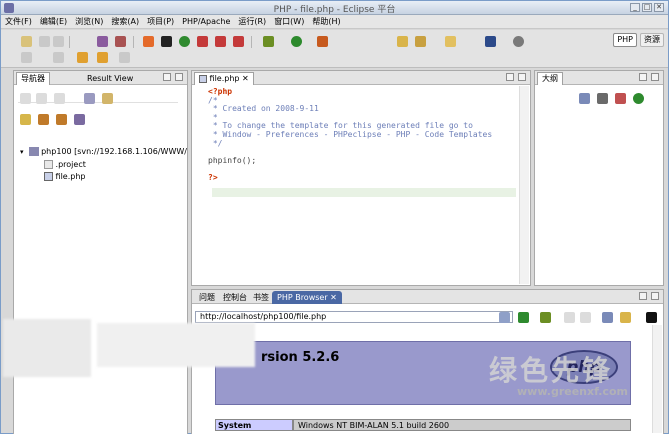 The height and width of the screenshot is (434, 669). I want to click on perspective-php: PHP, so click(625, 40).